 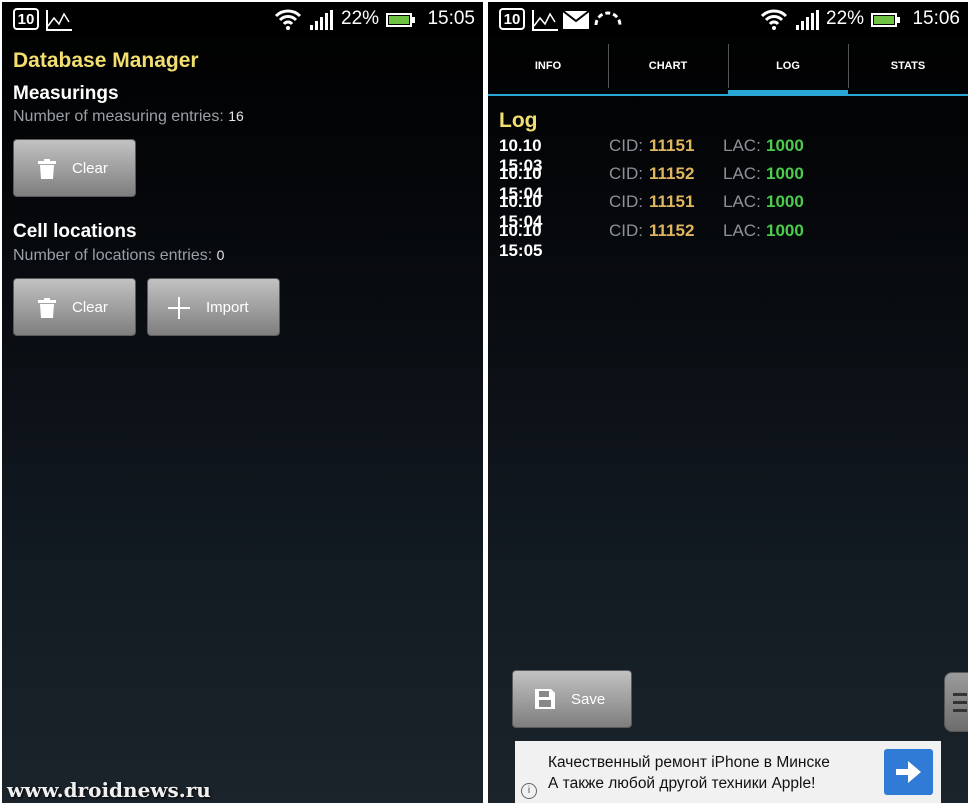 What do you see at coordinates (521, 240) in the screenshot?
I see `log-timestamp: 10.10 15:05` at bounding box center [521, 240].